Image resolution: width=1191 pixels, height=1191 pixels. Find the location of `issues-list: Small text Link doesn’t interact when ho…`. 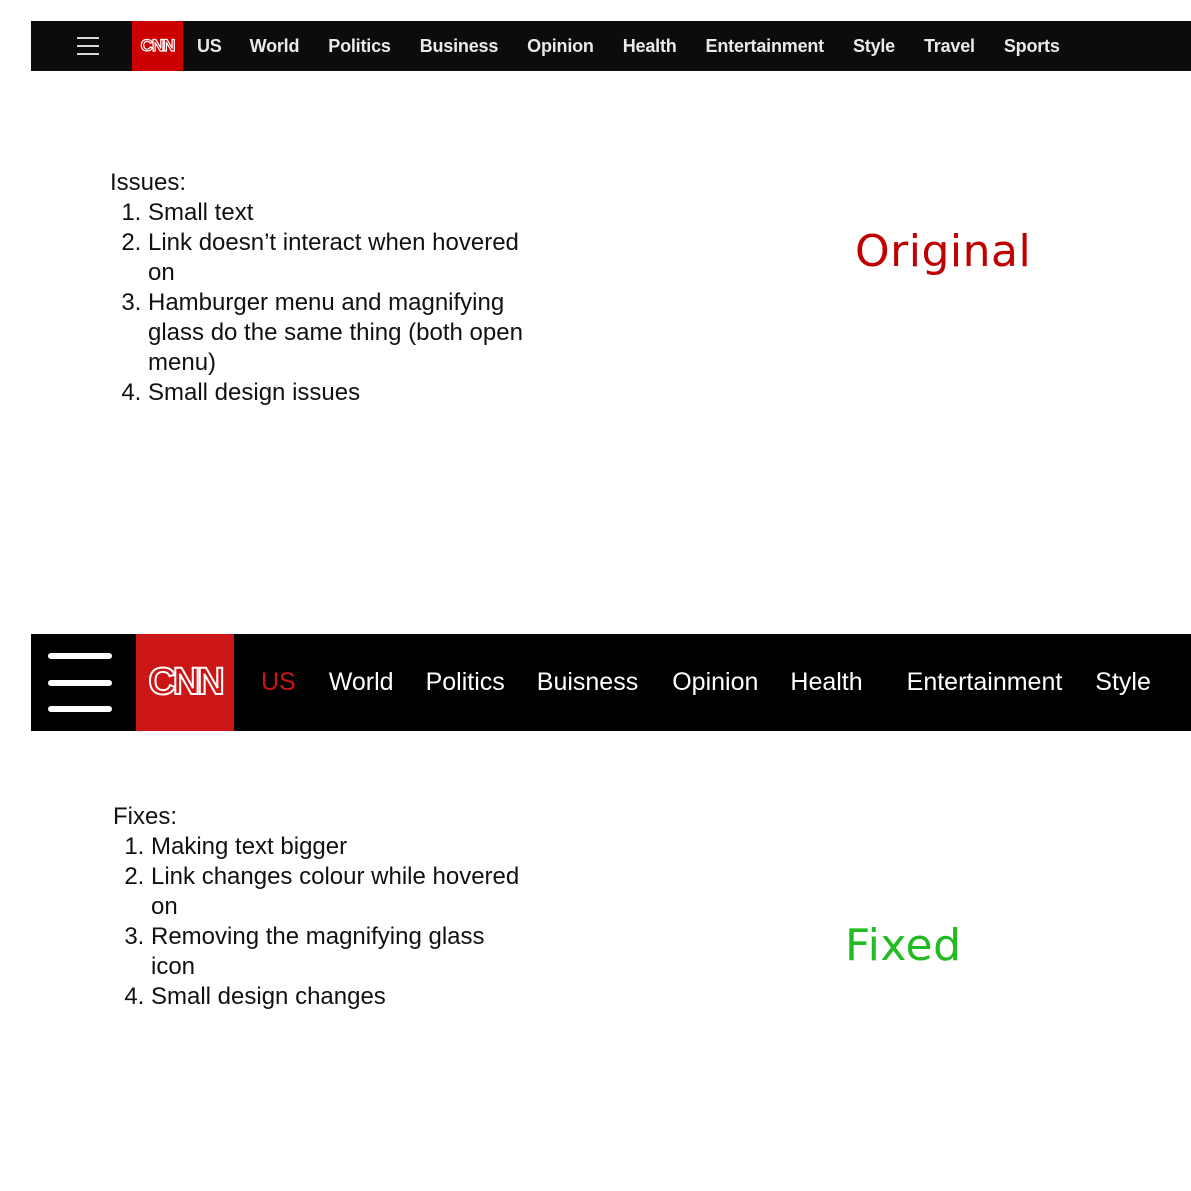

issues-list: Small text Link doesn’t interact when ho… is located at coordinates (320, 303).